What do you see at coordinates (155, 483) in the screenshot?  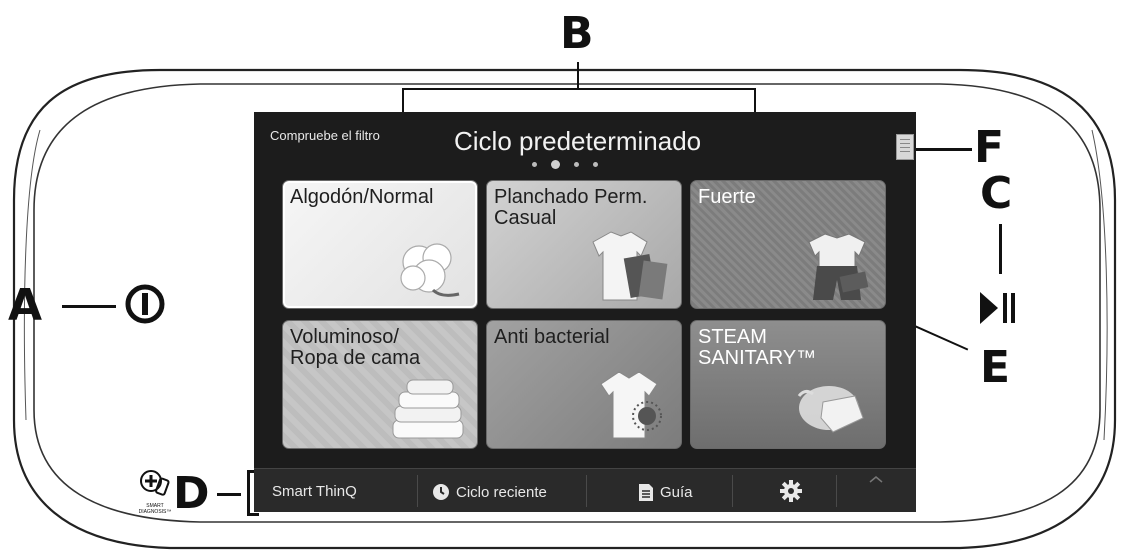 I see `smart-diagnosis-icon` at bounding box center [155, 483].